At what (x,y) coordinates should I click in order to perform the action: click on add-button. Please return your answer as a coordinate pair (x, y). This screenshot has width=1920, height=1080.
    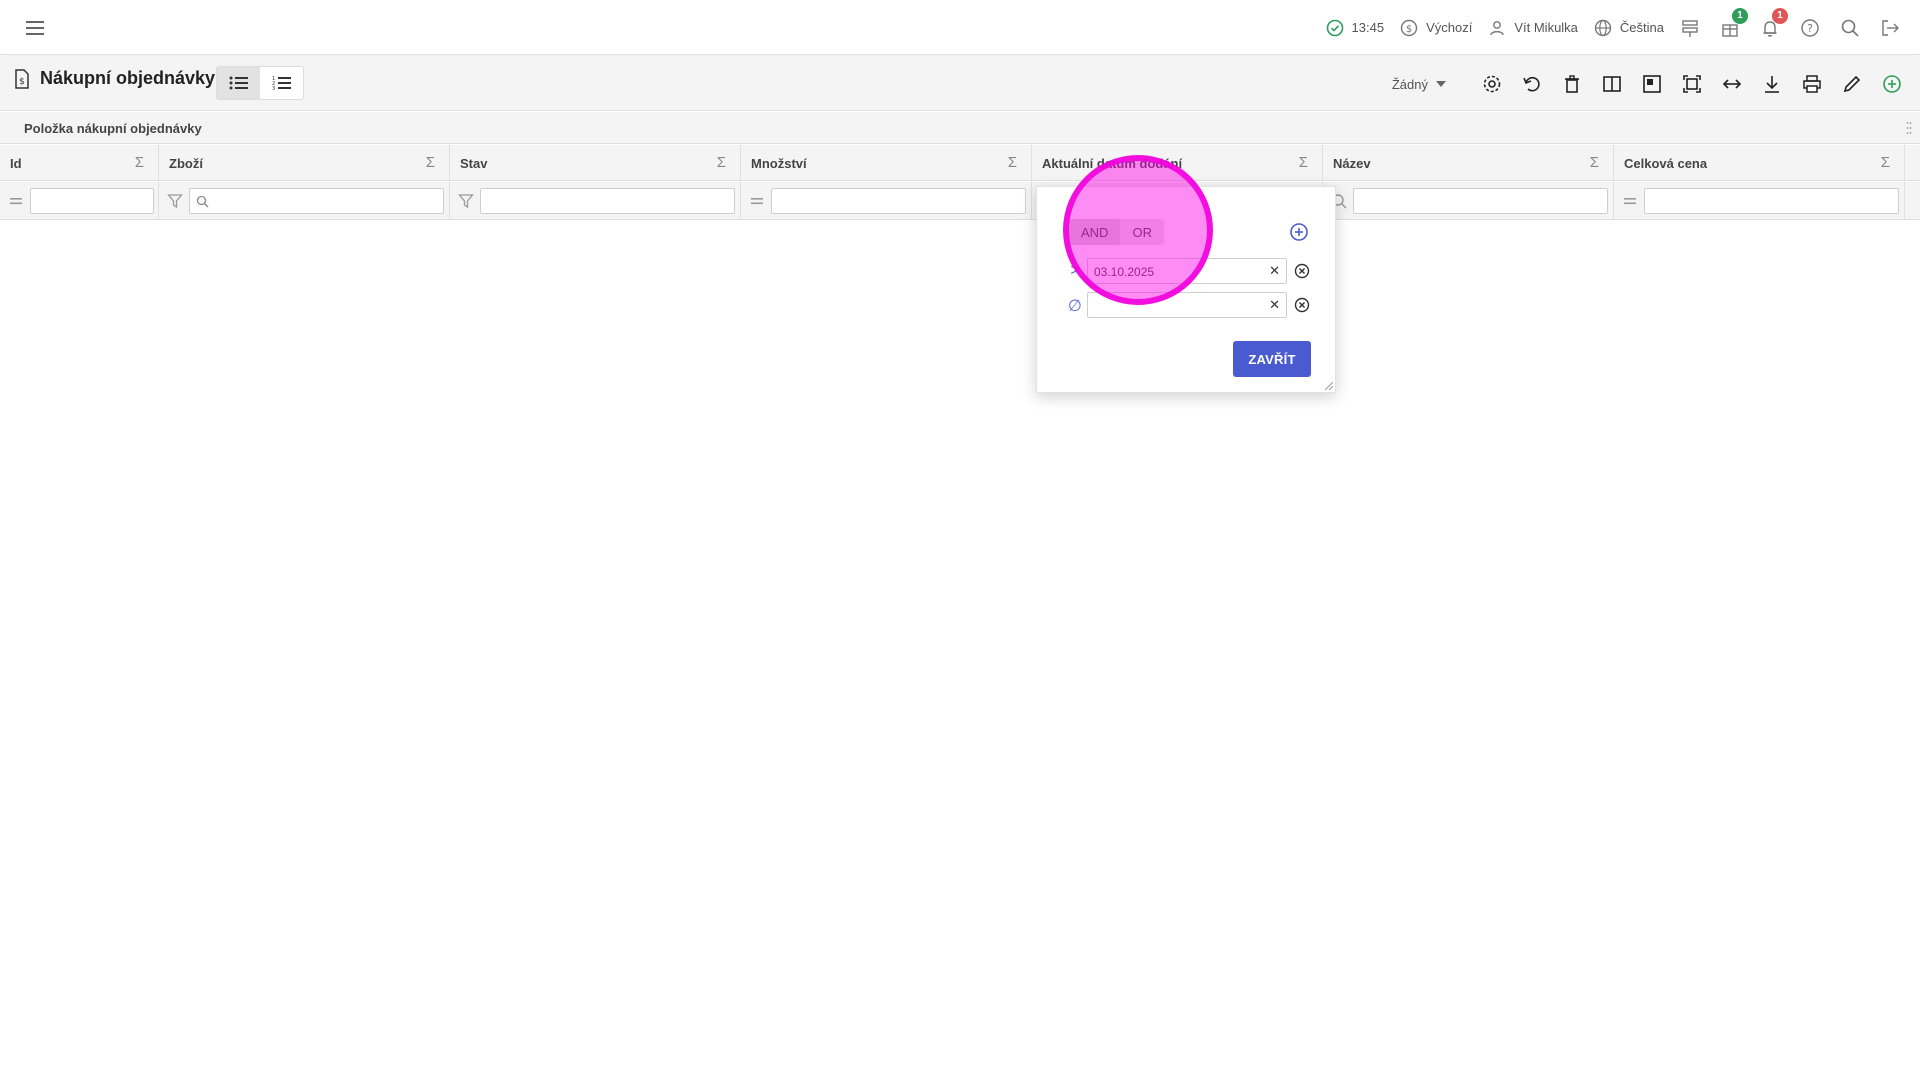
    Looking at the image, I should click on (1892, 84).